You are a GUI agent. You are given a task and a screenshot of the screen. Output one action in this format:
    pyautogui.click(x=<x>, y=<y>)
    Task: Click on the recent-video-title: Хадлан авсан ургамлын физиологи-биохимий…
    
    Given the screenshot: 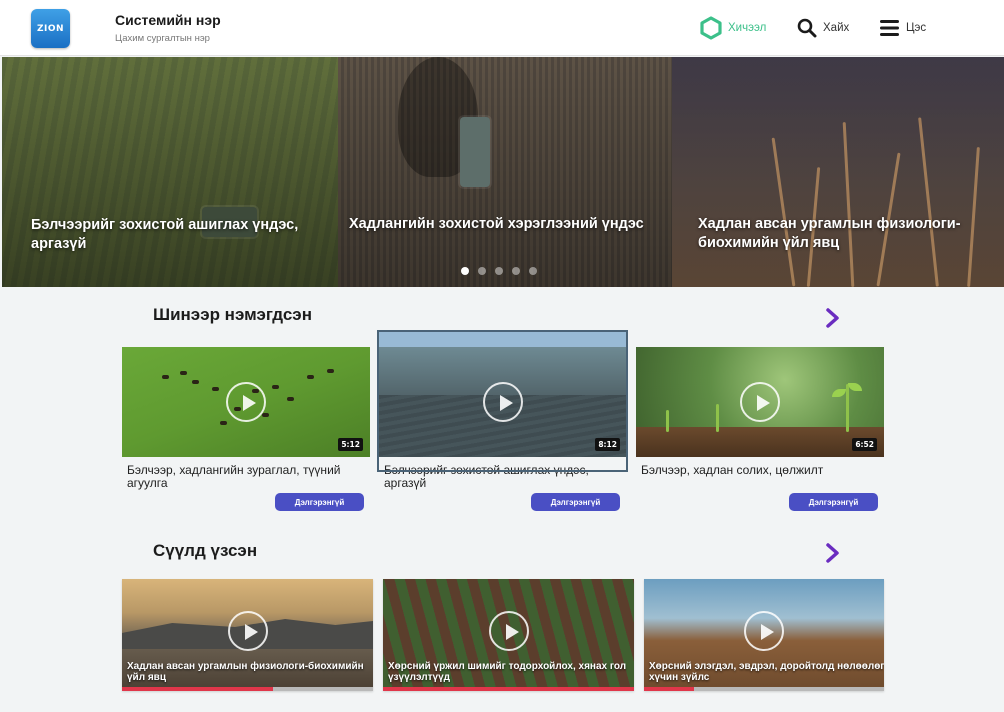 What is the action you would take?
    pyautogui.click(x=245, y=672)
    